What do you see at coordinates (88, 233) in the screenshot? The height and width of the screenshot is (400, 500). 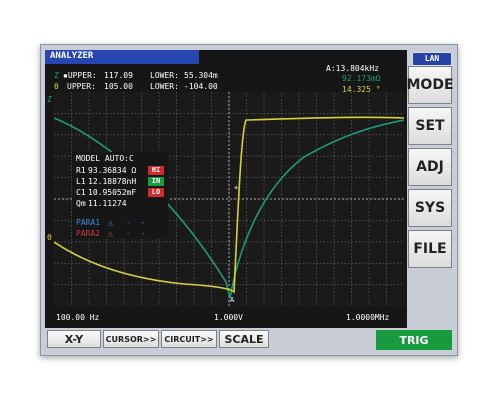 I see `para2-label: PARA2` at bounding box center [88, 233].